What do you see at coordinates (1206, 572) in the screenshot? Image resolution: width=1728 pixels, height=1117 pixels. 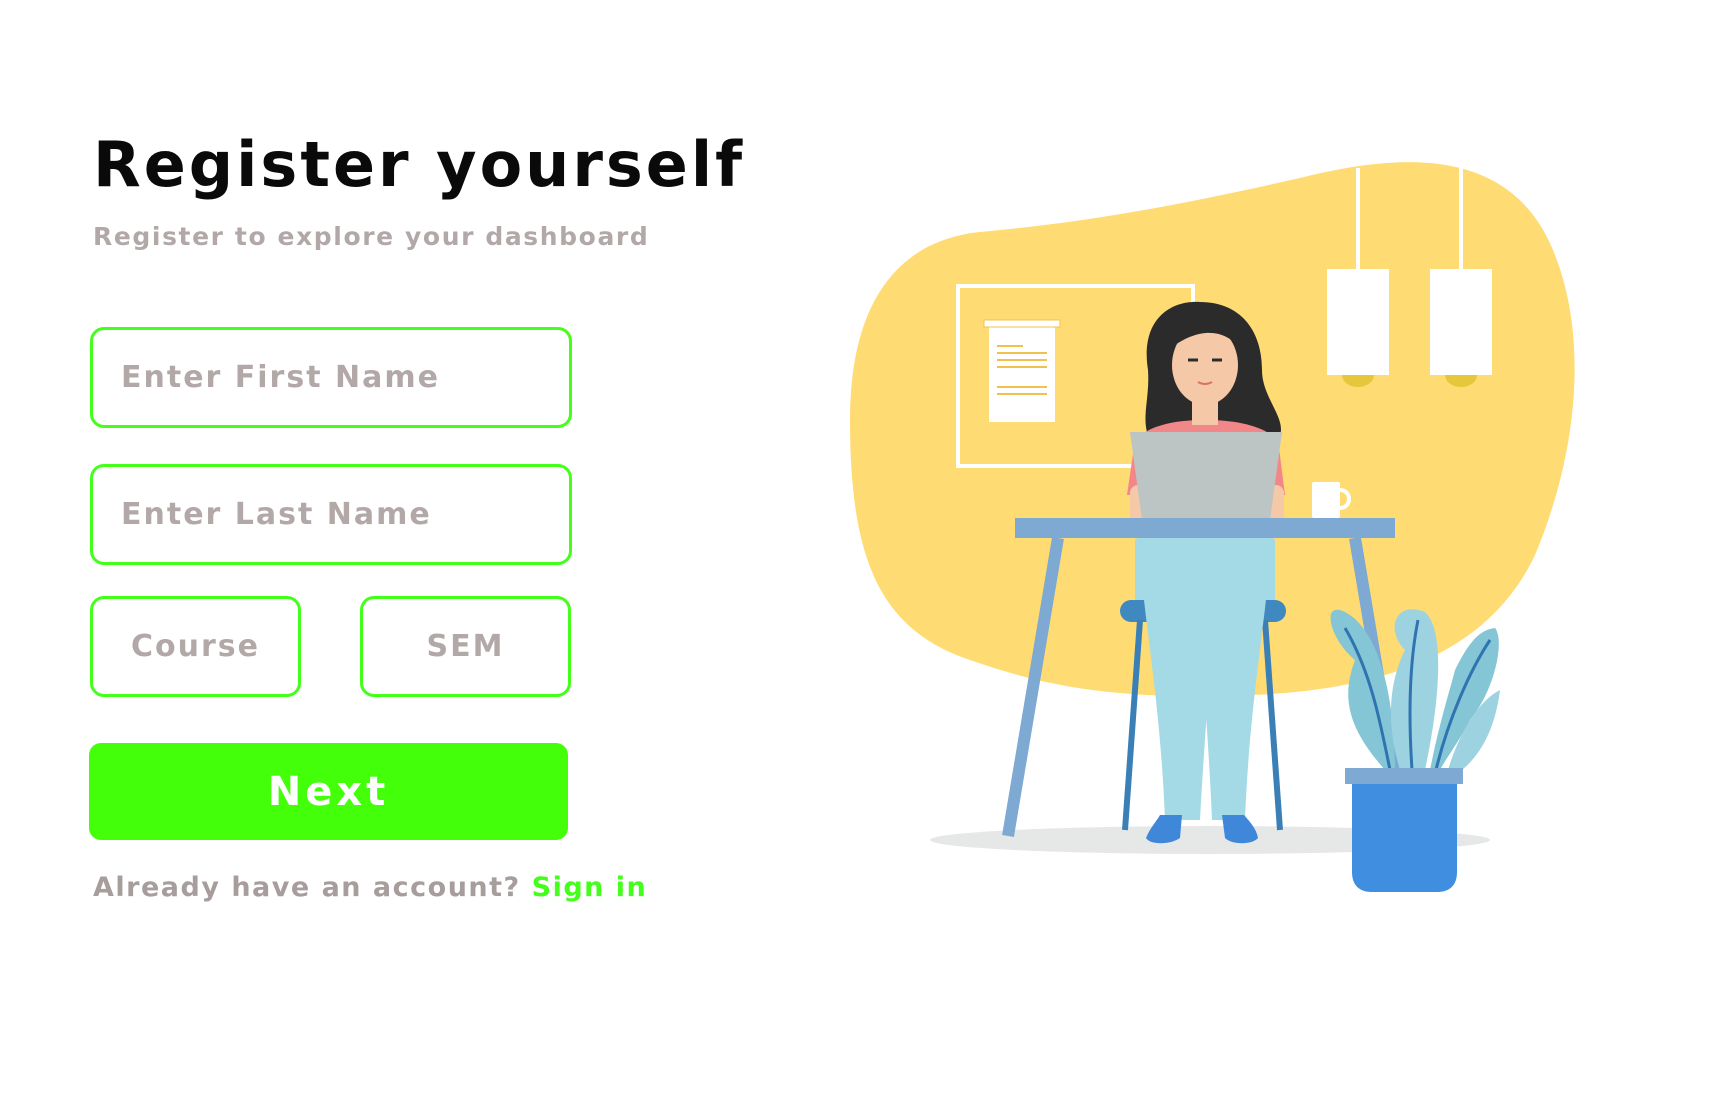 I see `woman-figure-shape` at bounding box center [1206, 572].